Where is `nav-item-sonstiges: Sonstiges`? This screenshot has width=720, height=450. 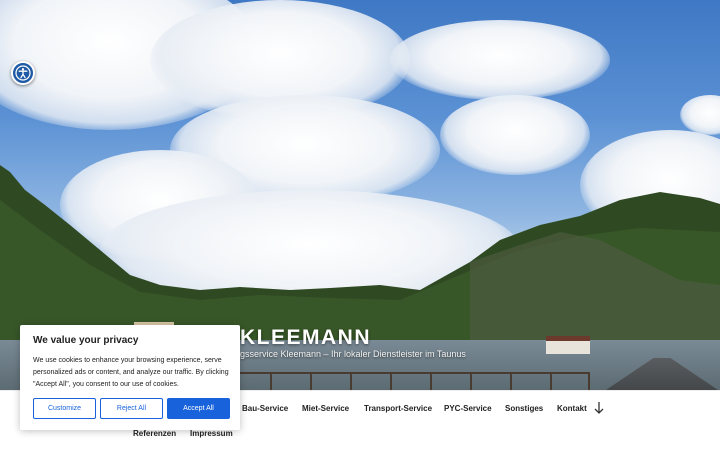
nav-item-sonstiges: Sonstiges is located at coordinates (524, 408).